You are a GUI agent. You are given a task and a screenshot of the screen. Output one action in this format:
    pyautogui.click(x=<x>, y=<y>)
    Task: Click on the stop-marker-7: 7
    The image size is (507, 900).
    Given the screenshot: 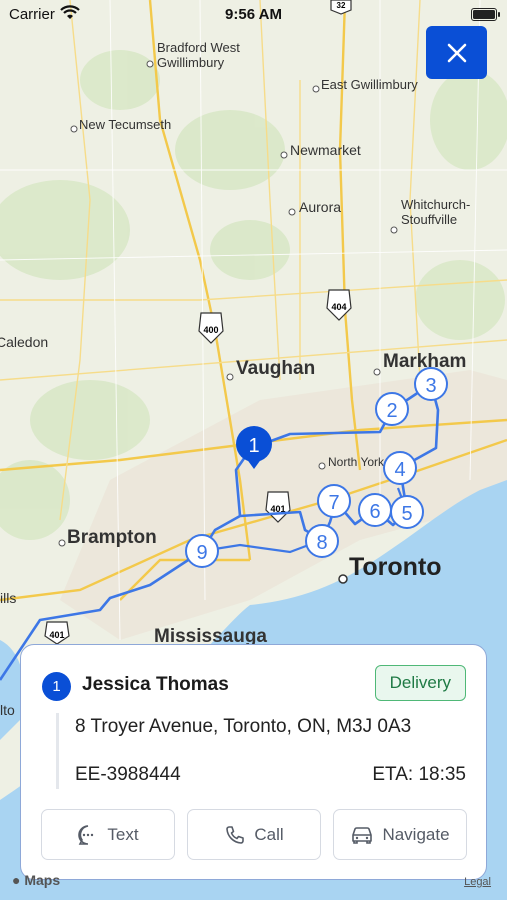 What is the action you would take?
    pyautogui.click(x=334, y=501)
    